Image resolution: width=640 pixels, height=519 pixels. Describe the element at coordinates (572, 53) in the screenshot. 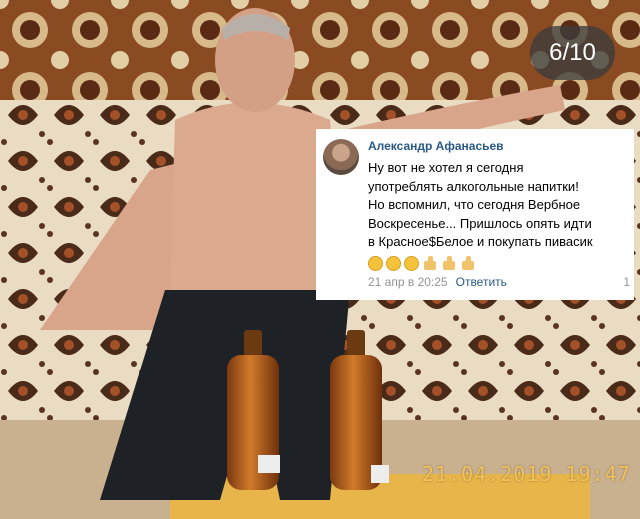

I see `photo-counter: 6/10` at that location.